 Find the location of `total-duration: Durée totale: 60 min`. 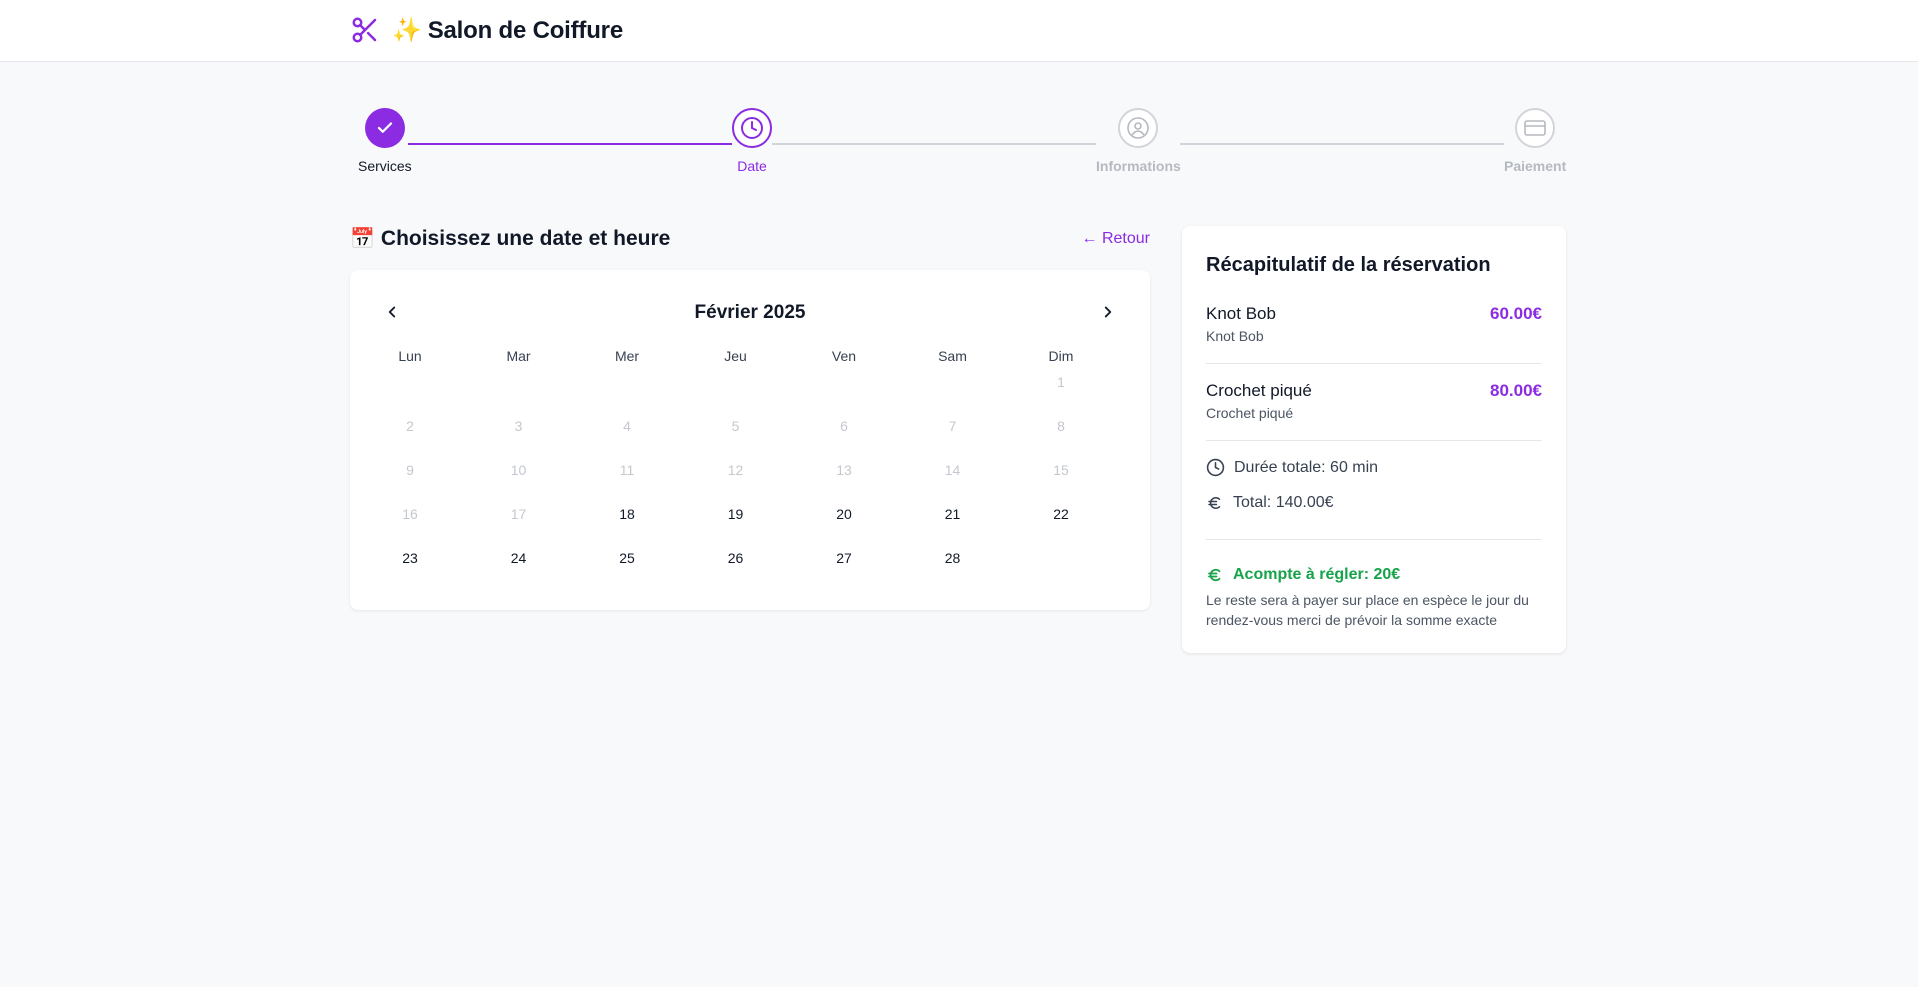

total-duration: Durée totale: 60 min is located at coordinates (1292, 467).